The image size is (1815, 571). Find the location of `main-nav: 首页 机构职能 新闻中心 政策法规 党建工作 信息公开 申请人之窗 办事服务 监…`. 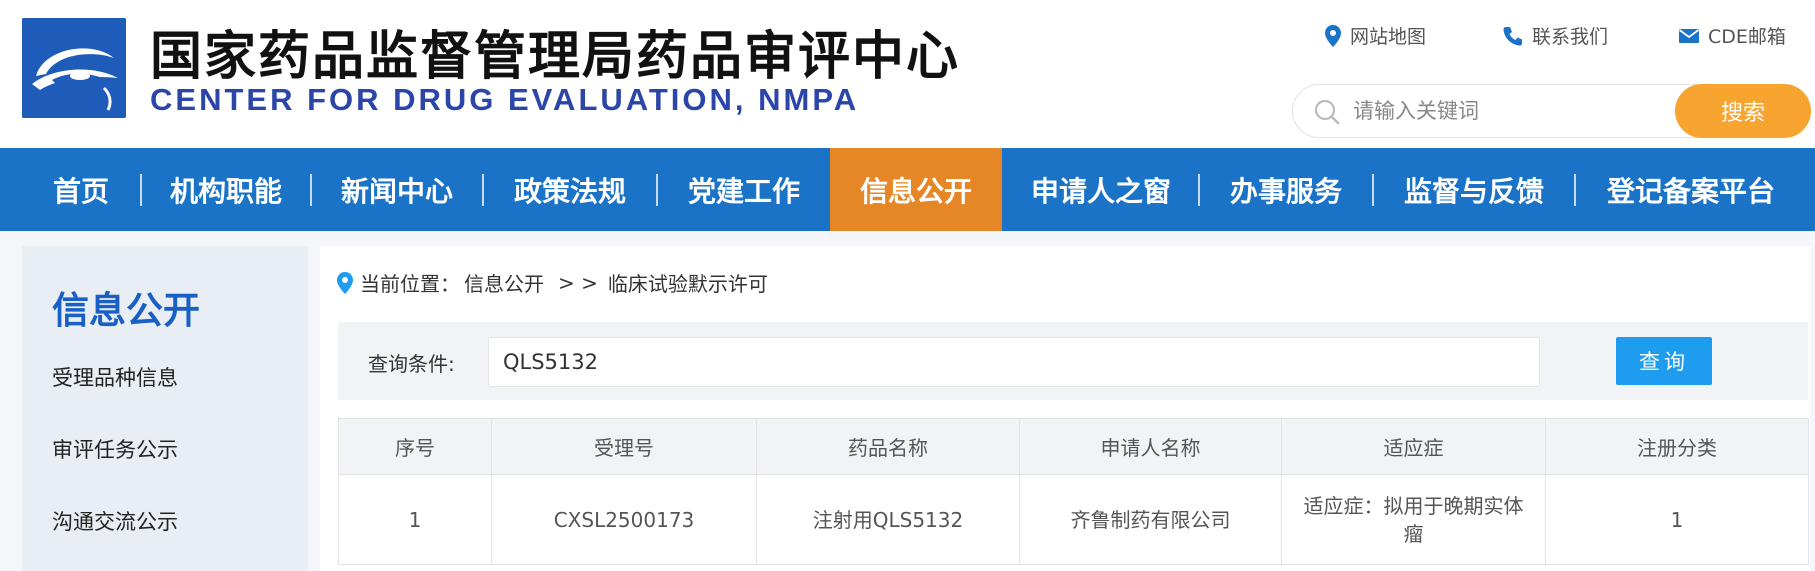

main-nav: 首页 机构职能 新闻中心 政策法规 党建工作 信息公开 申请人之窗 办事服务 监… is located at coordinates (907, 189).